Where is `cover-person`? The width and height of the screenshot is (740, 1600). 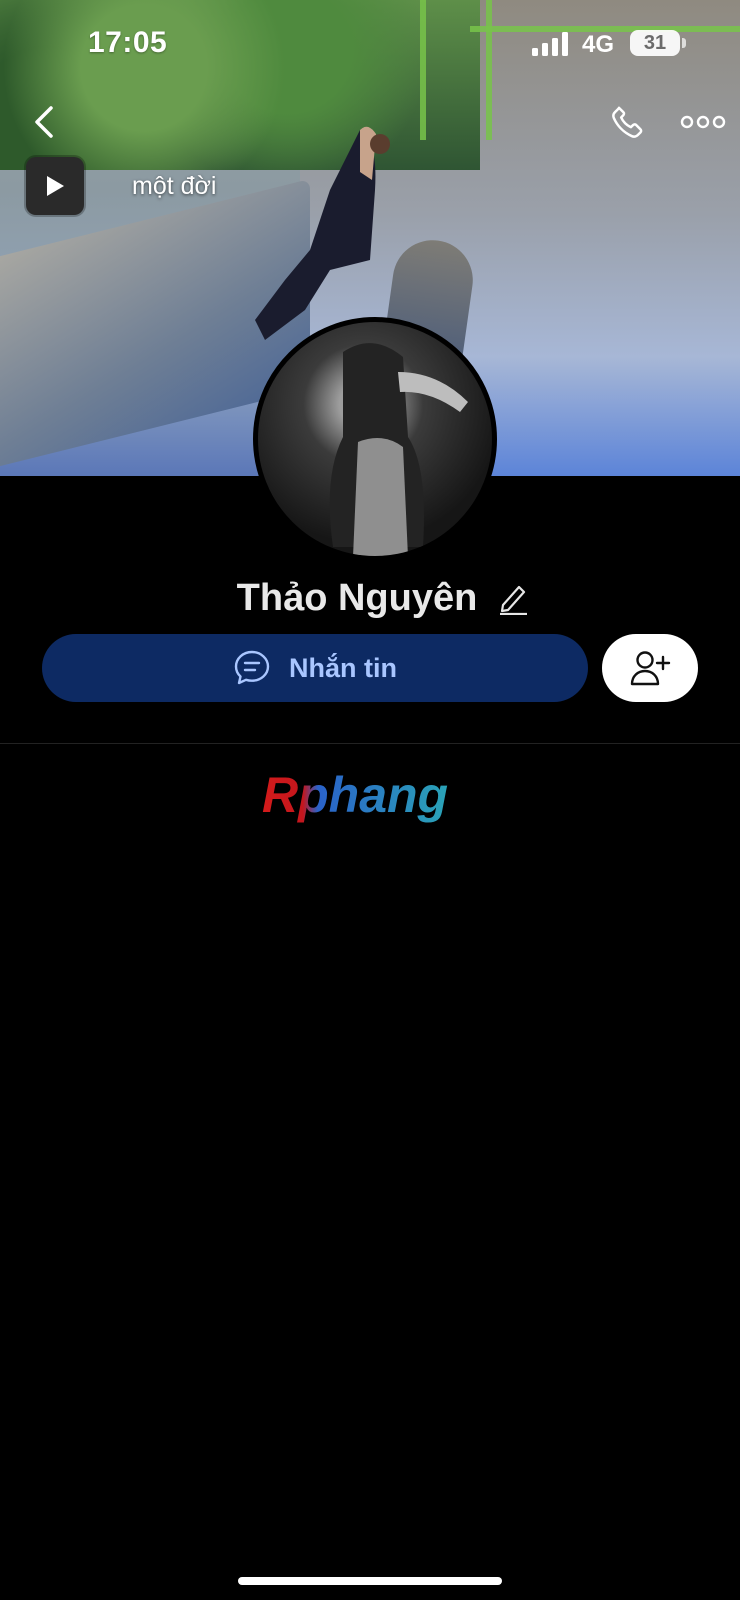
cover-person is located at coordinates (322, 233).